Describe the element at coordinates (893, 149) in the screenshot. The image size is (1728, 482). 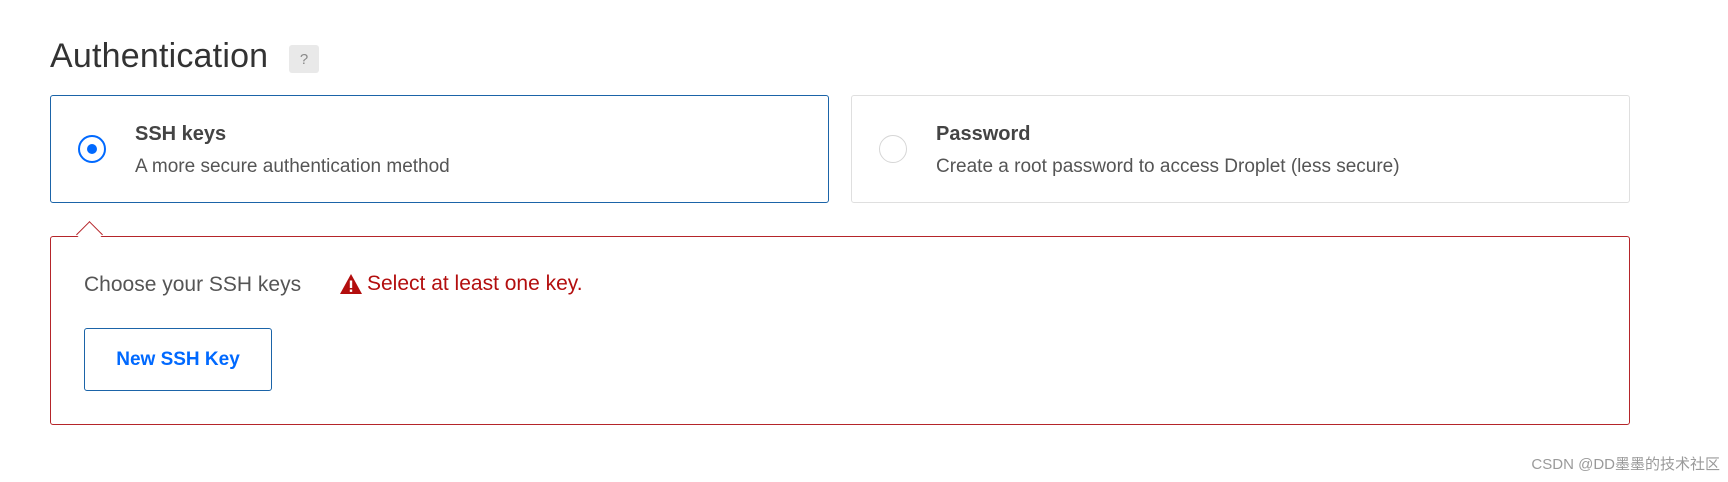
I see `password-radio` at that location.